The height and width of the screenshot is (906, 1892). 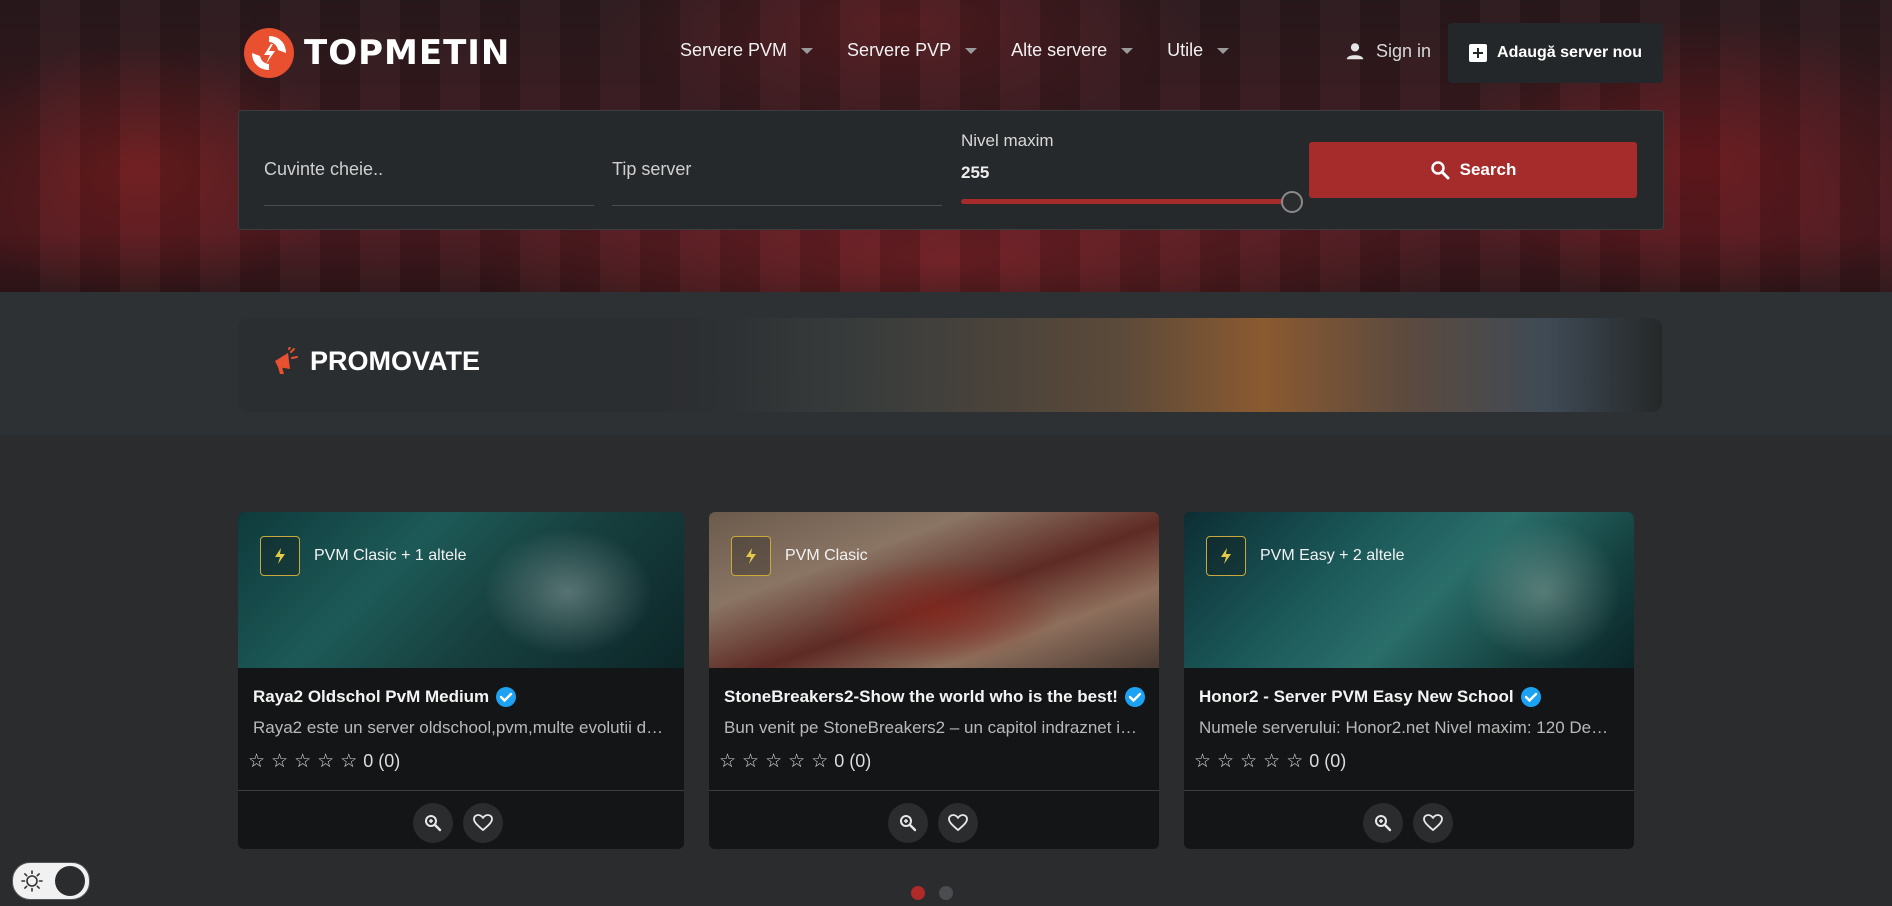 What do you see at coordinates (32, 881) in the screenshot?
I see `sun-icon` at bounding box center [32, 881].